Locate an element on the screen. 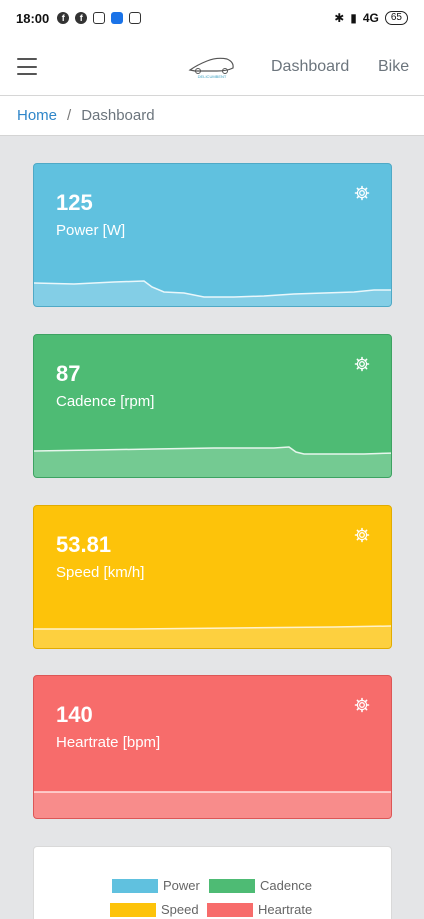 Image resolution: width=424 pixels, height=919 pixels. status-time: 18:00 is located at coordinates (33, 18).